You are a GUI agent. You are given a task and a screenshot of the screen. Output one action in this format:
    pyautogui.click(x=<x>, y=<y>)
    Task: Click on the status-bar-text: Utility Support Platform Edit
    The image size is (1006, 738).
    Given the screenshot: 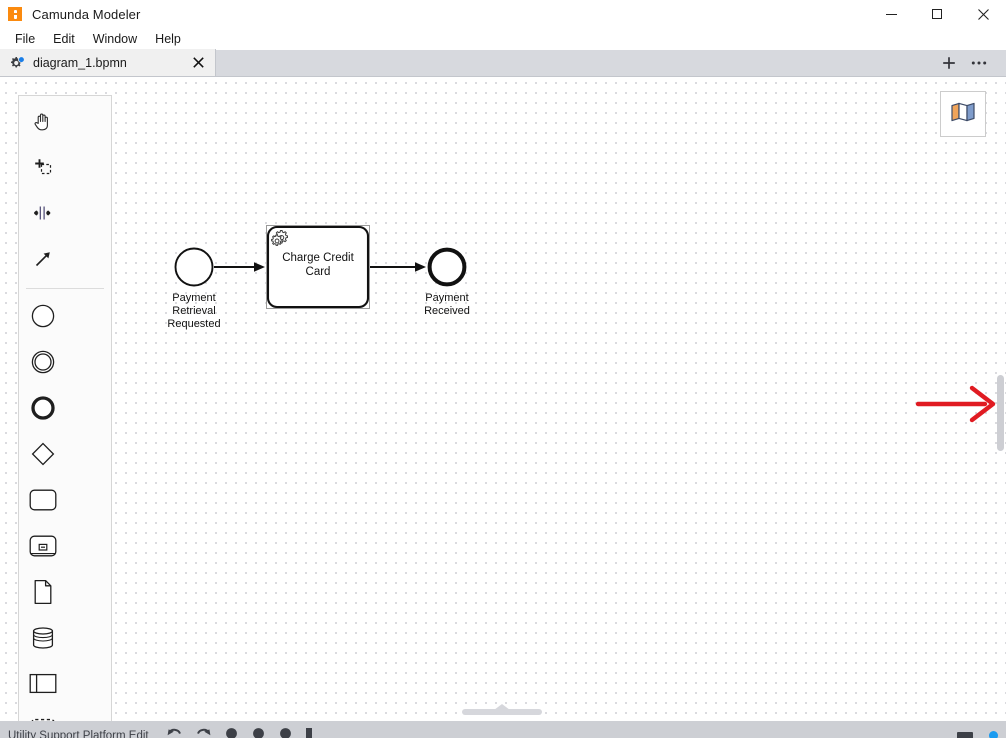 What is the action you would take?
    pyautogui.click(x=78, y=733)
    